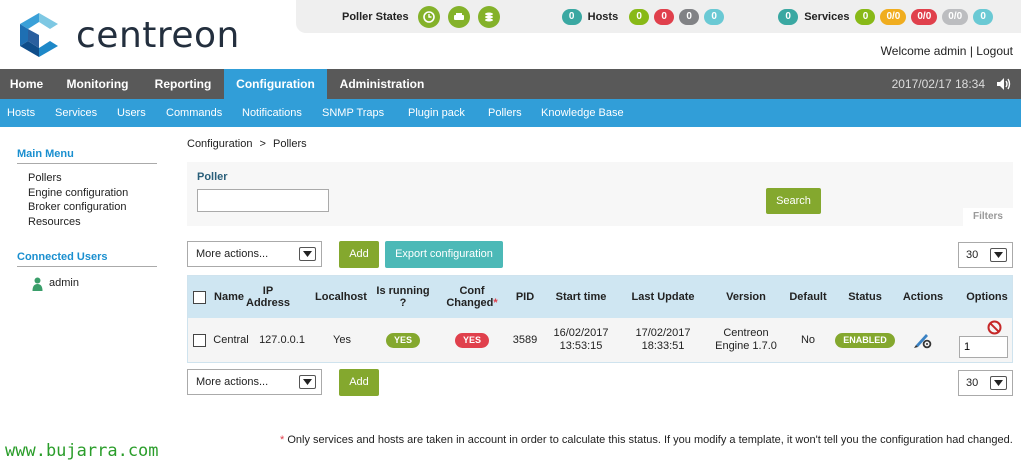 Image resolution: width=1021 pixels, height=467 pixels. I want to click on centreon-logo-icon, so click(39, 35).